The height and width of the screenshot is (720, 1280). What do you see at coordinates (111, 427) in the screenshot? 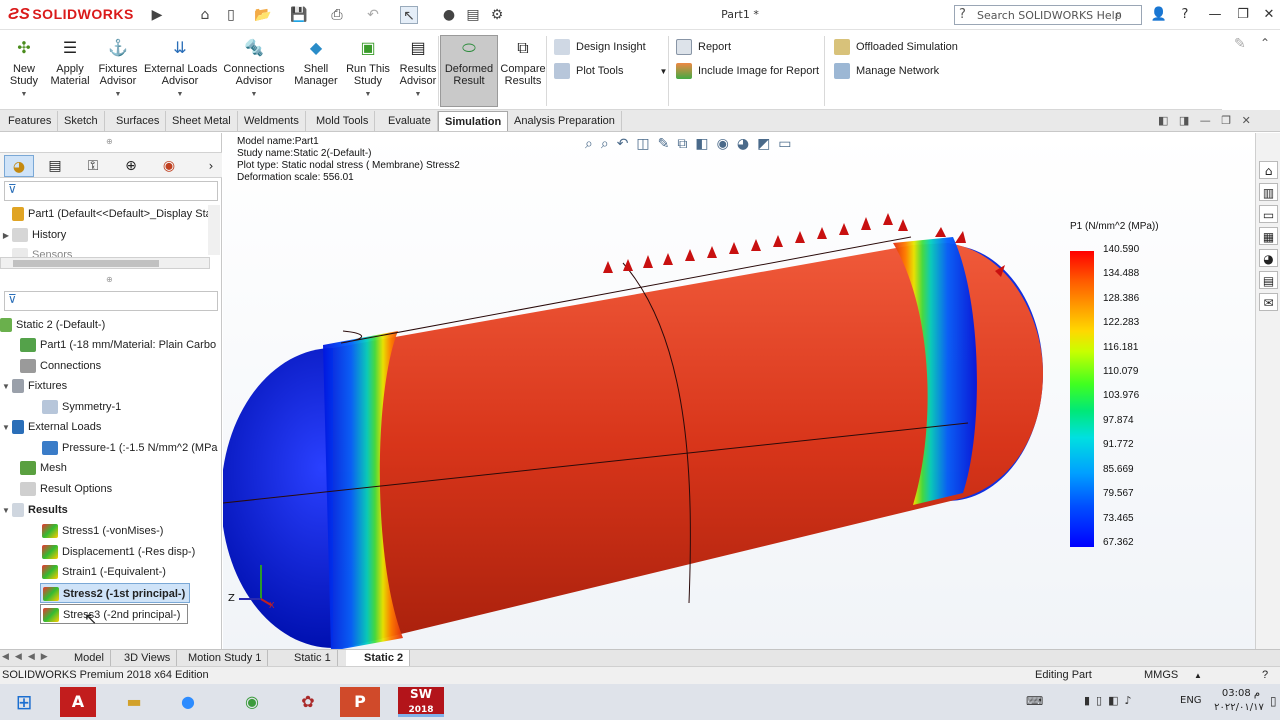
I see `tree-item-external-loads: ▼ External Loads` at bounding box center [111, 427].